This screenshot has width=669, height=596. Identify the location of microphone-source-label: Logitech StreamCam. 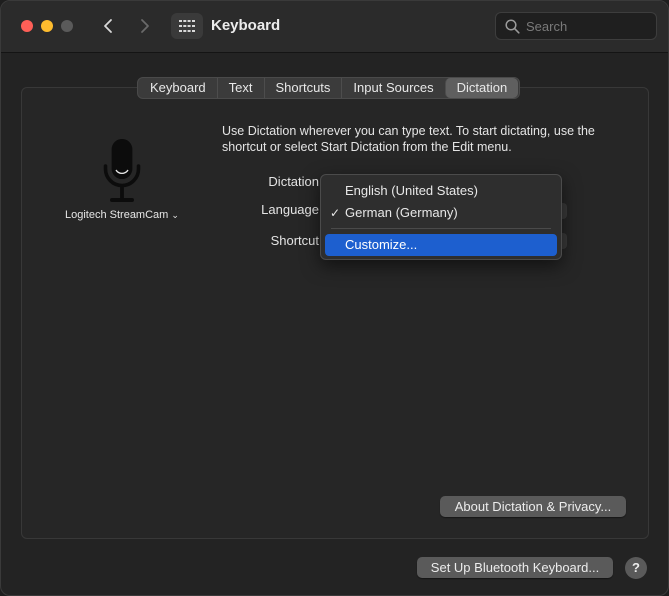
(117, 215).